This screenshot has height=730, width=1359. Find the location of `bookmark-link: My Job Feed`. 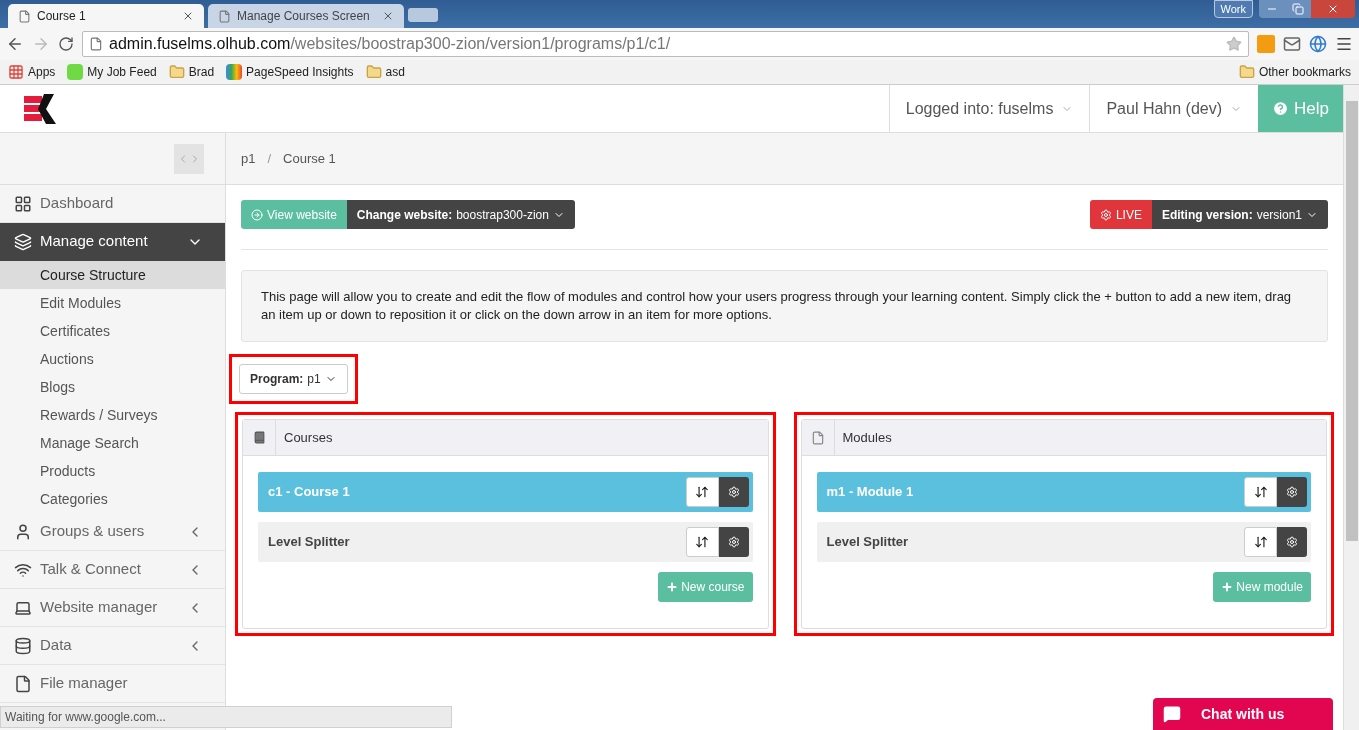

bookmark-link: My Job Feed is located at coordinates (122, 72).